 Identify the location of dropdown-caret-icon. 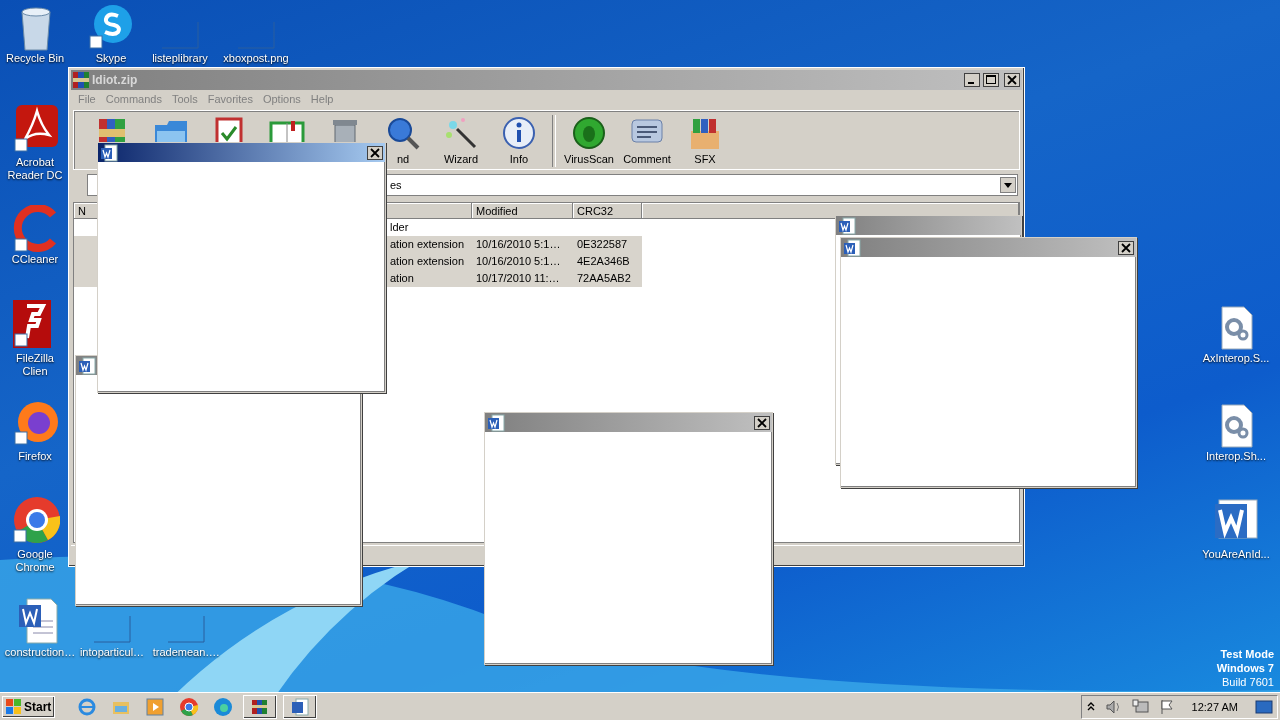
(1008, 185).